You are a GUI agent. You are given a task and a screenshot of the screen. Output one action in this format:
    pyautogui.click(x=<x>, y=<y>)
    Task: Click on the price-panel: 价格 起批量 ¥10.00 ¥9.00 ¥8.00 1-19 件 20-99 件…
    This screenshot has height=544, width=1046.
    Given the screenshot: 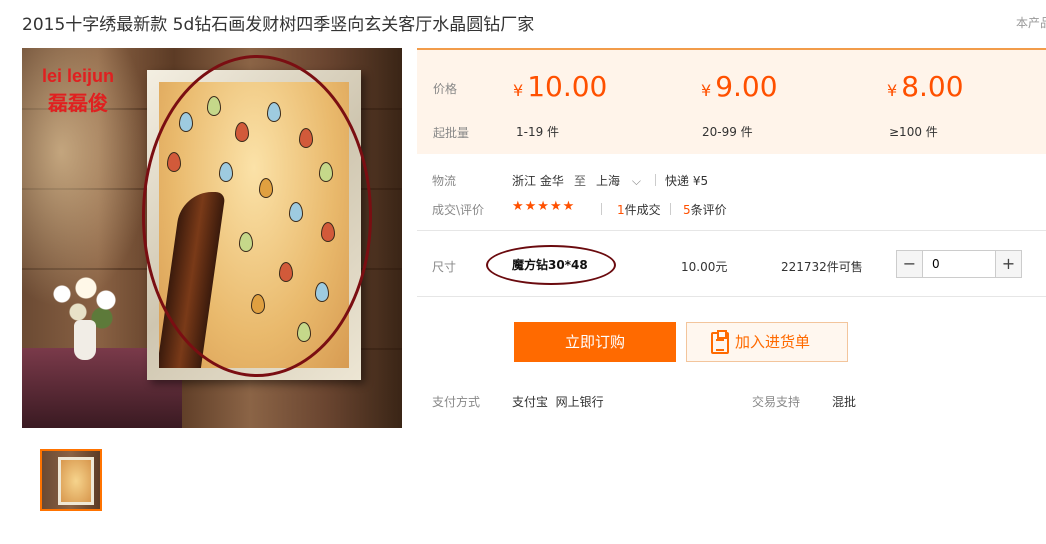 What is the action you would take?
    pyautogui.click(x=731, y=101)
    